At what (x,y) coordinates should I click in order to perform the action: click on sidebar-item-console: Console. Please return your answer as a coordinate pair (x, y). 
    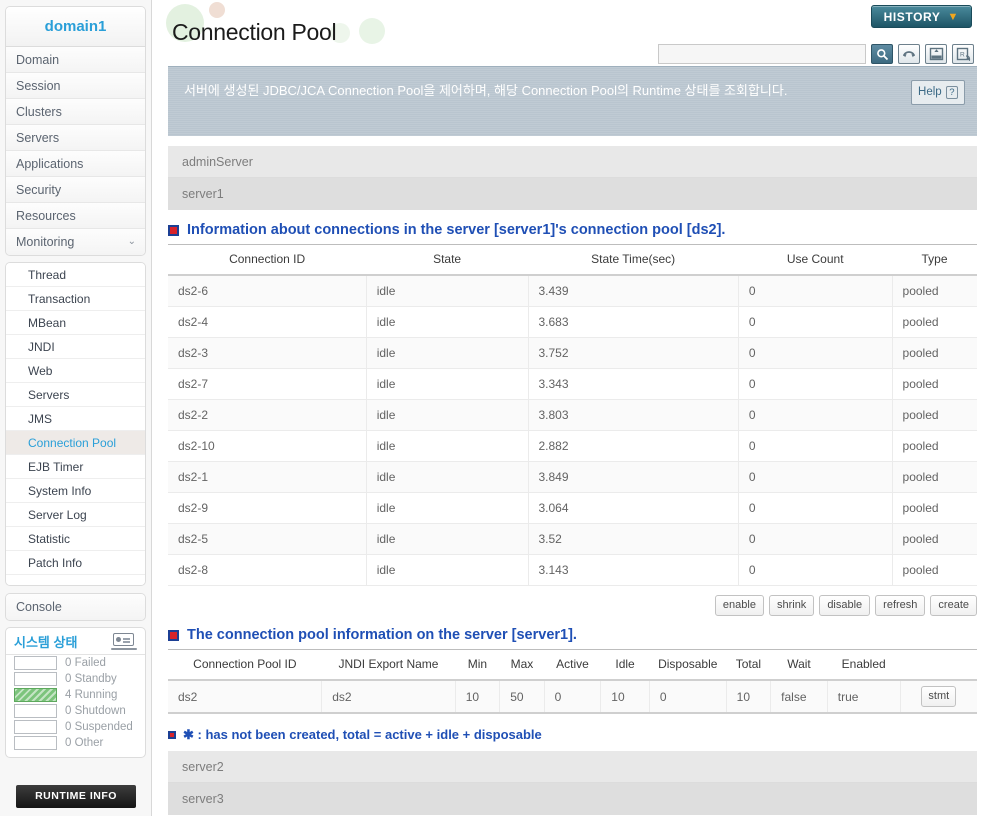
    Looking at the image, I should click on (75, 607).